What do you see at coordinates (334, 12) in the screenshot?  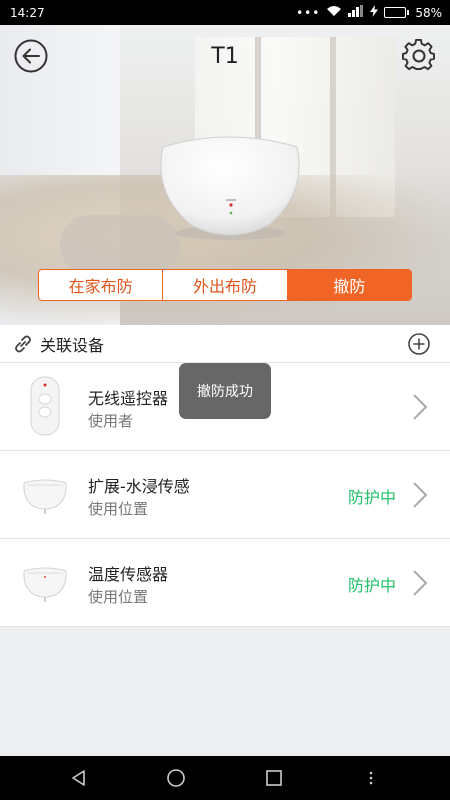 I see `wifi-icon` at bounding box center [334, 12].